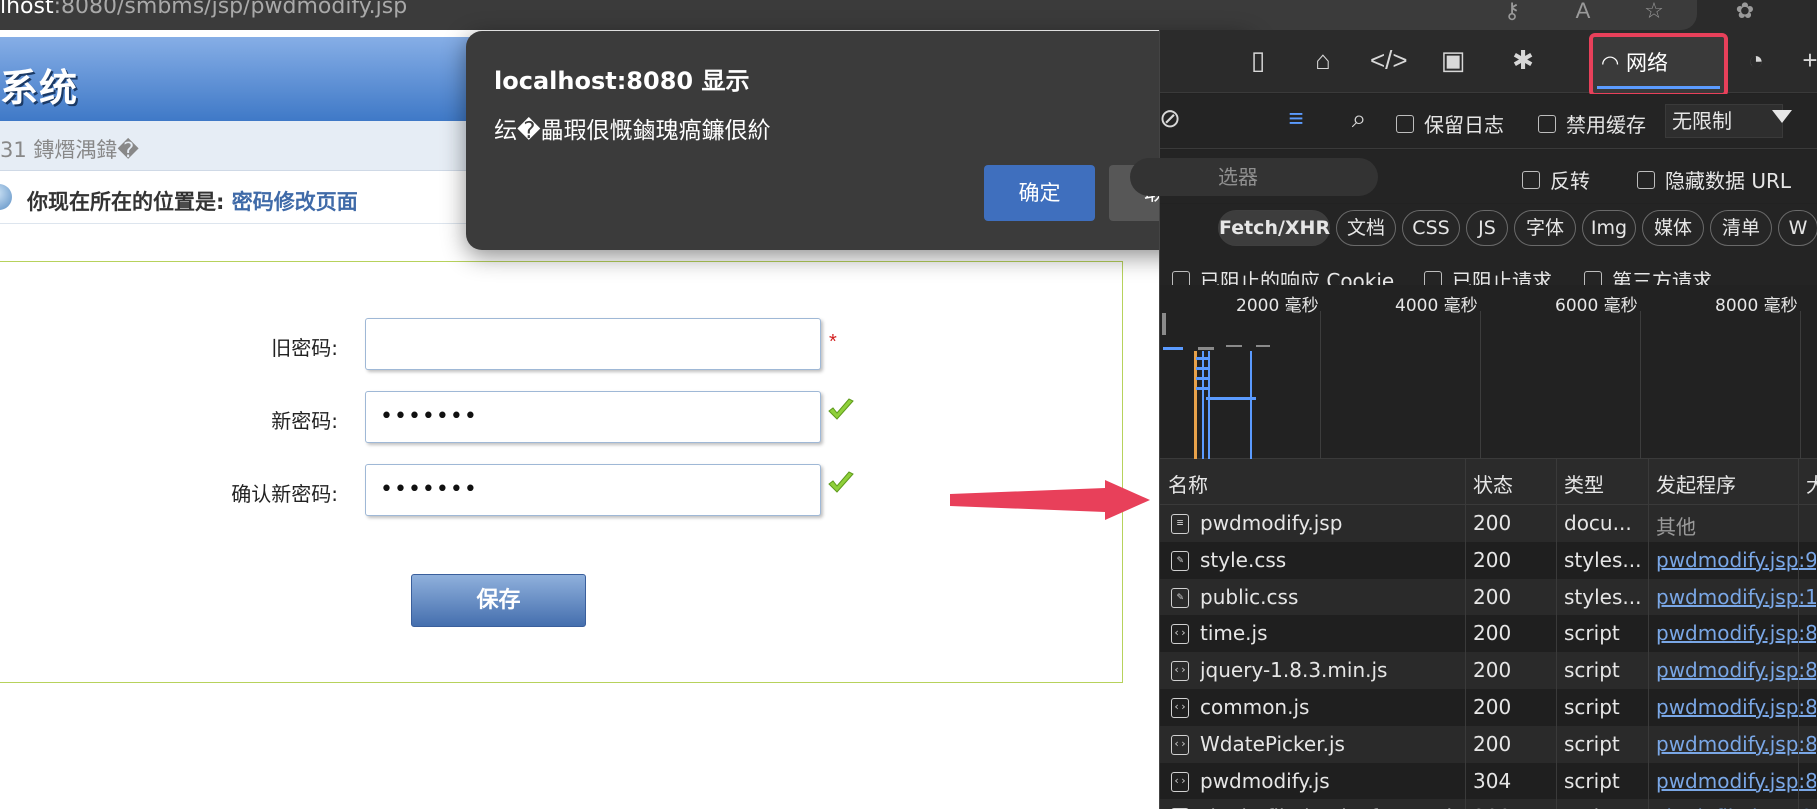  I want to click on preserve-log-checkbox: 保留日志, so click(1450, 123).